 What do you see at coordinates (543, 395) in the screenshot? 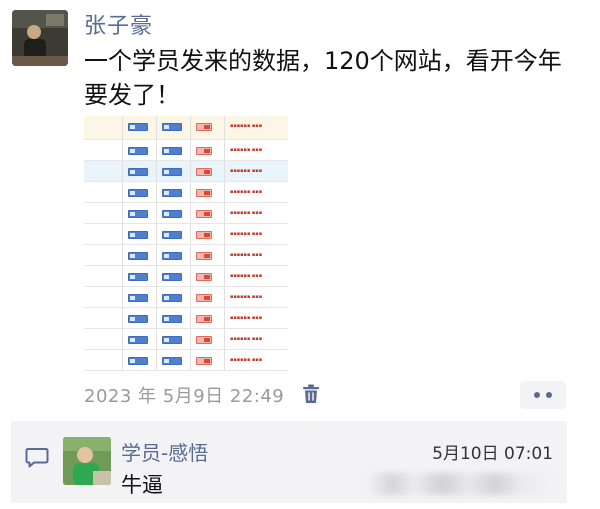
I see `more-button` at bounding box center [543, 395].